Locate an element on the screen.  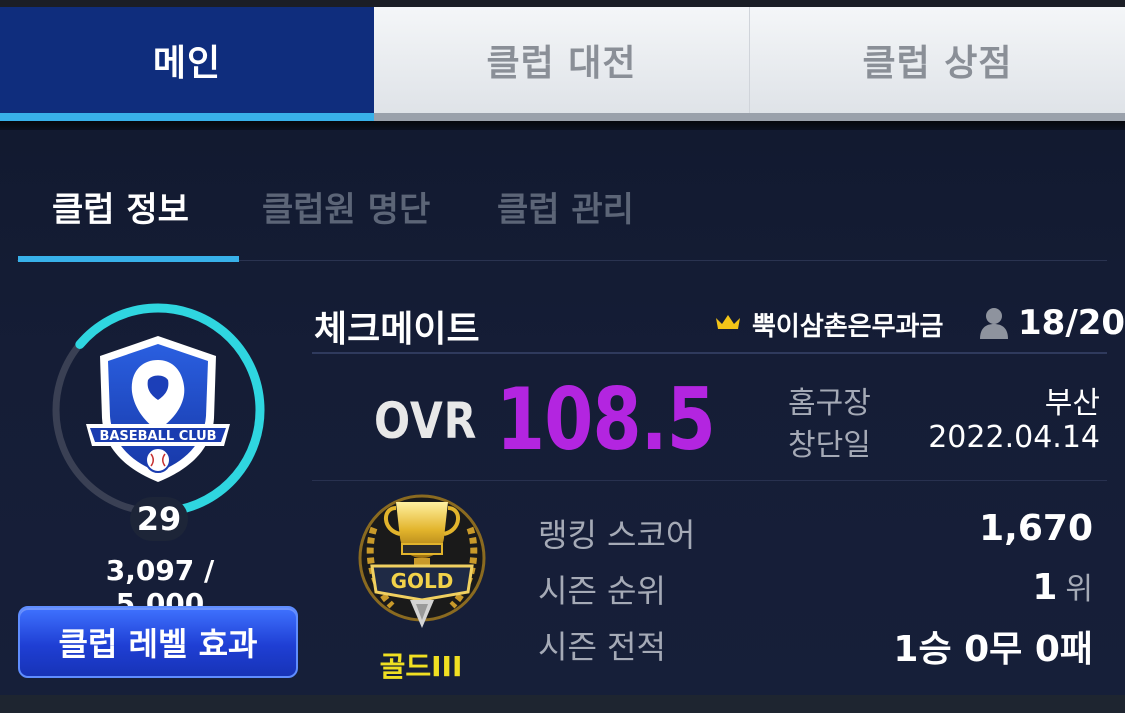
season-rank-unit: 위 is located at coordinates (1079, 589).